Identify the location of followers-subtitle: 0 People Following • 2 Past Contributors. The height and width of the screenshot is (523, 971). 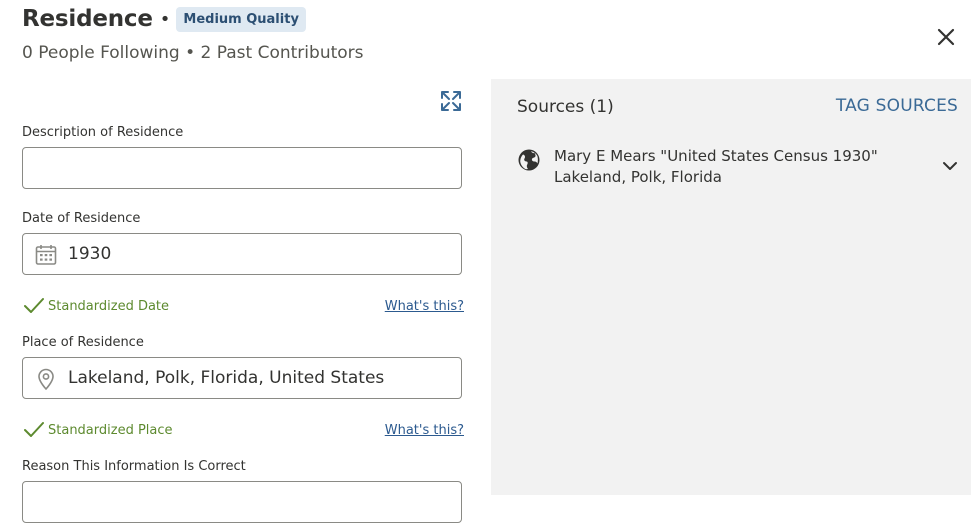
(193, 53).